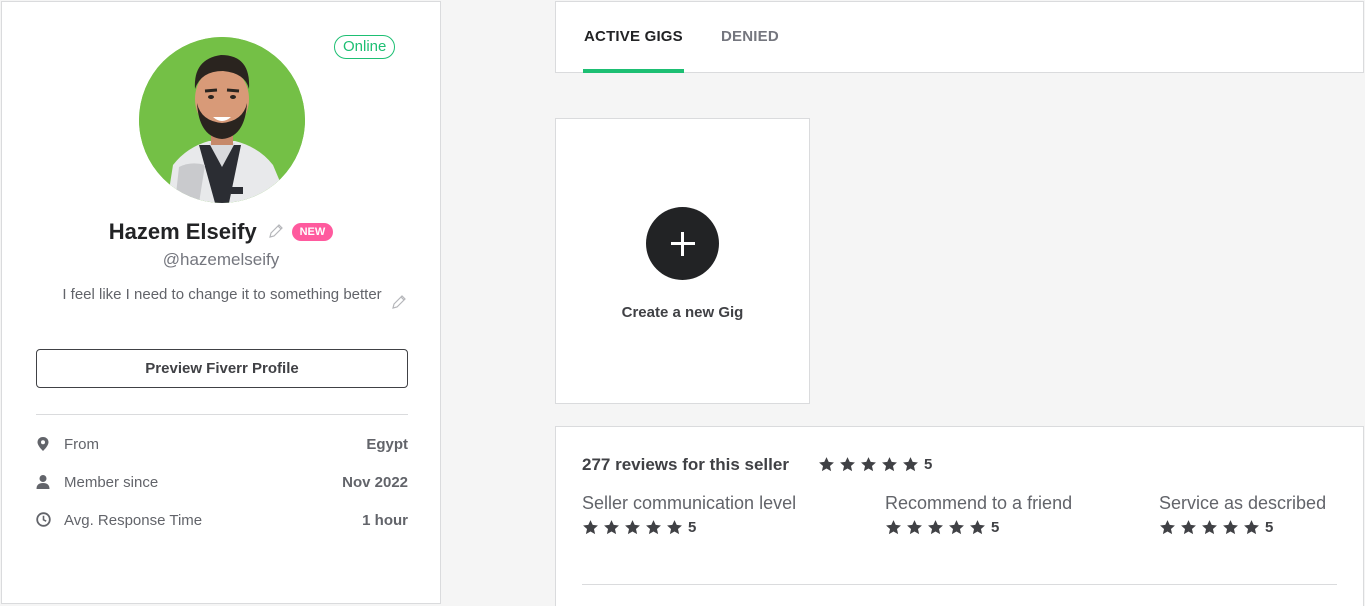  Describe the element at coordinates (750, 36) in the screenshot. I see `tab-denied: DENIED` at that location.